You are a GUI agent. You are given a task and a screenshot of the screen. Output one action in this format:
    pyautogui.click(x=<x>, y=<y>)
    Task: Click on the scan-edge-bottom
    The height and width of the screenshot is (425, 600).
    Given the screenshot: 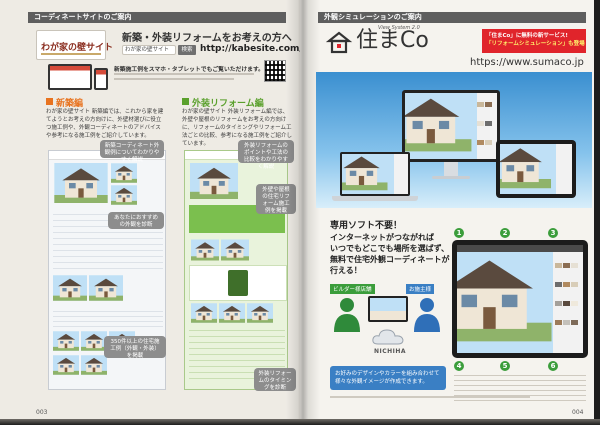 What is the action you would take?
    pyautogui.click(x=300, y=422)
    